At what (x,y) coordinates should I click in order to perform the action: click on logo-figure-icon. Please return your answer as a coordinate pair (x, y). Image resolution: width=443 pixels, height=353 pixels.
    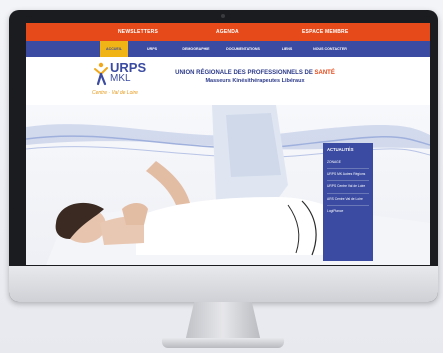
    Looking at the image, I should click on (101, 74).